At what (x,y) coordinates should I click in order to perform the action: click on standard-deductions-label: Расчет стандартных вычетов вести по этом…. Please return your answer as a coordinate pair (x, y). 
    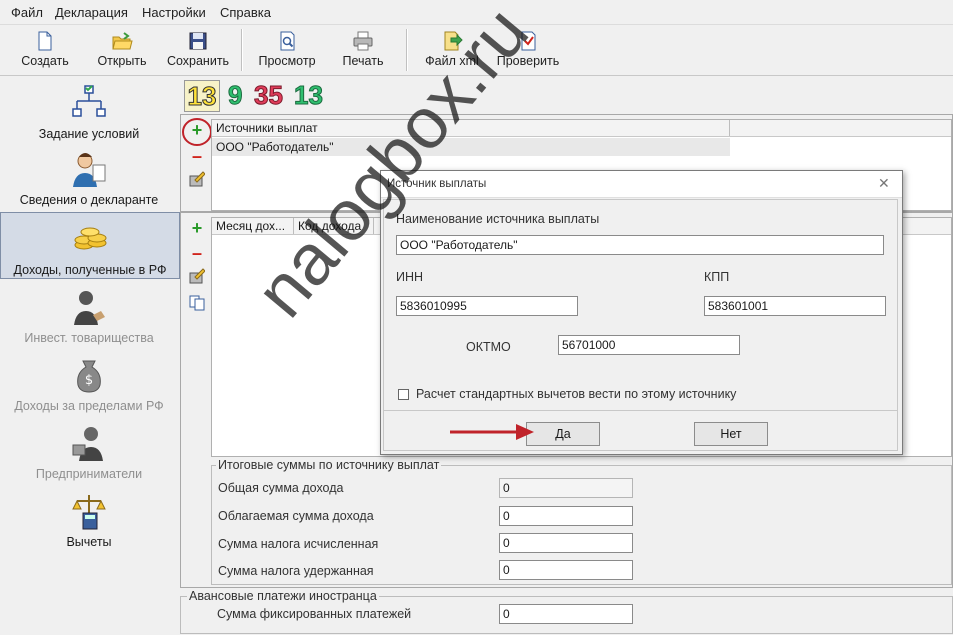
    Looking at the image, I should click on (576, 394).